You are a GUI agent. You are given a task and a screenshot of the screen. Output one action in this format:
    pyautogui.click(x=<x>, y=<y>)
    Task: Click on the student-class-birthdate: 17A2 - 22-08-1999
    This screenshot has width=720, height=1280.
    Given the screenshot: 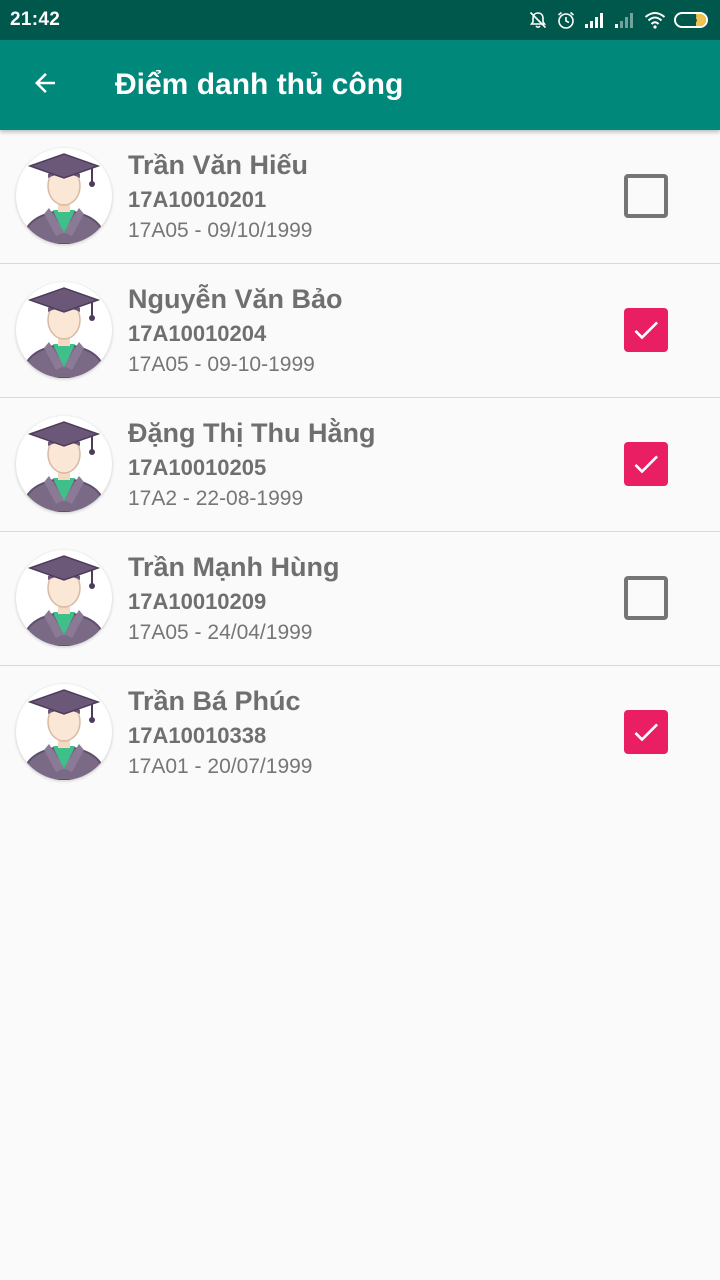 What is the action you would take?
    pyautogui.click(x=216, y=498)
    